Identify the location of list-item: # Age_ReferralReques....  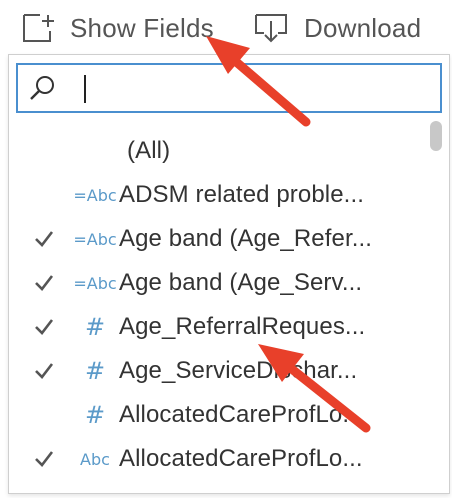
(214, 327).